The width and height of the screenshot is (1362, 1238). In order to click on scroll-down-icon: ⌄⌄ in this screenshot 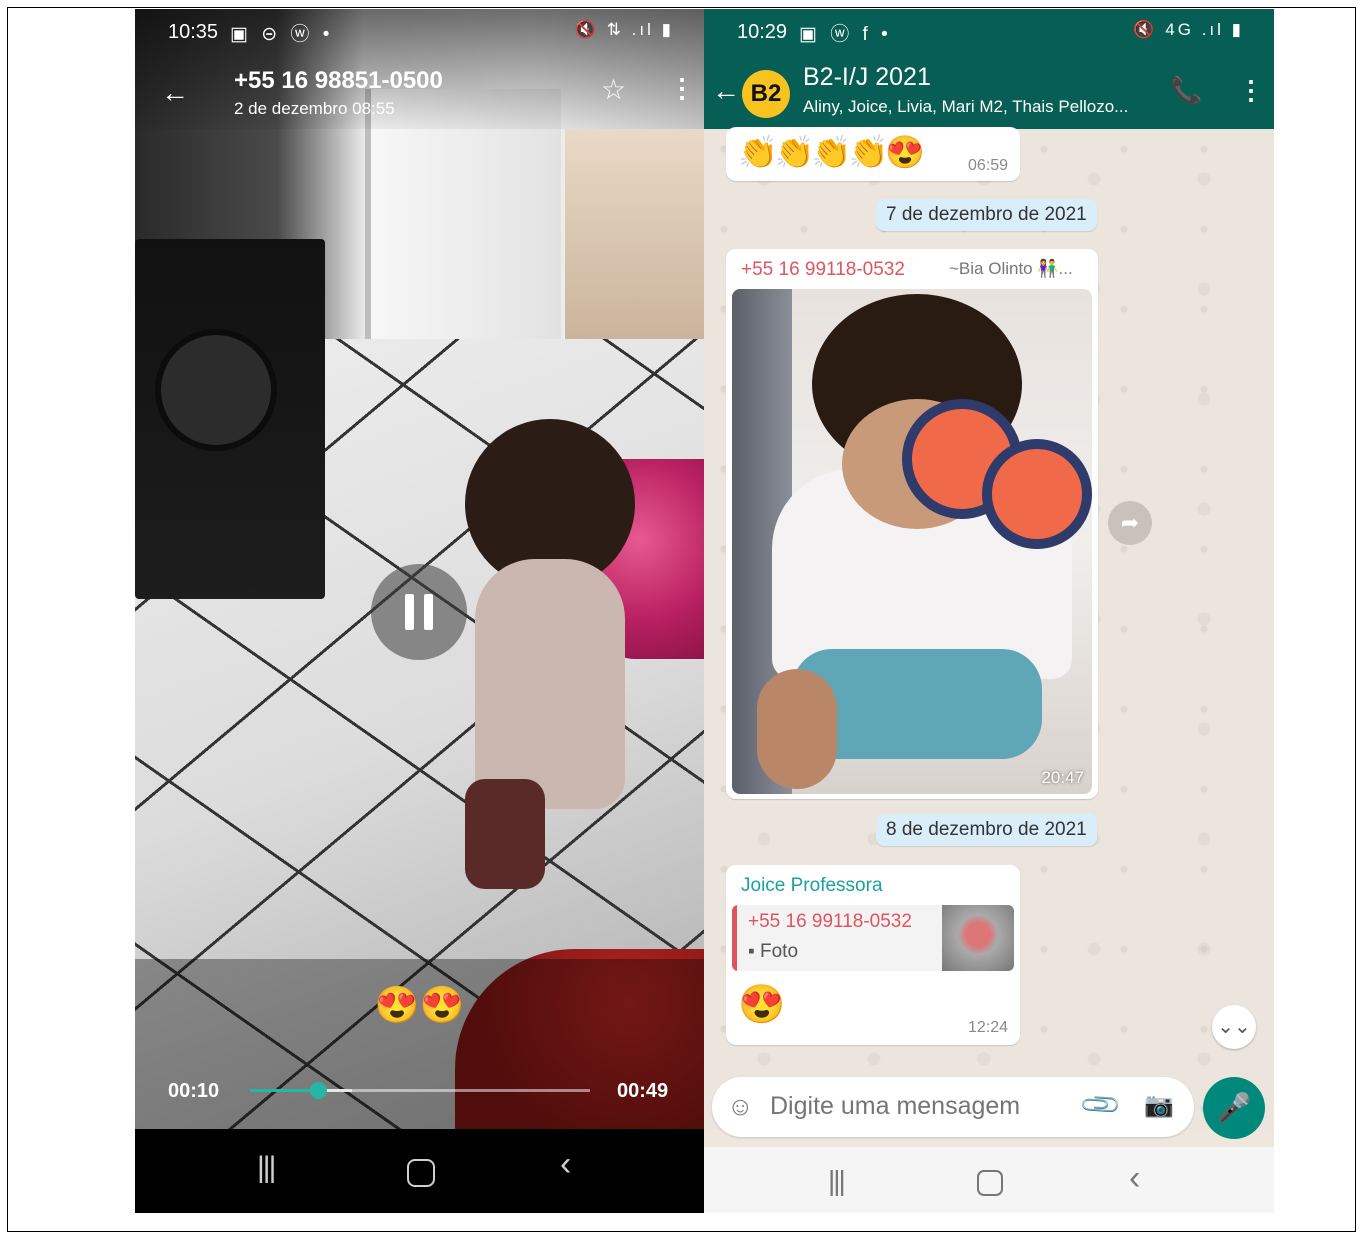, I will do `click(1234, 1027)`.